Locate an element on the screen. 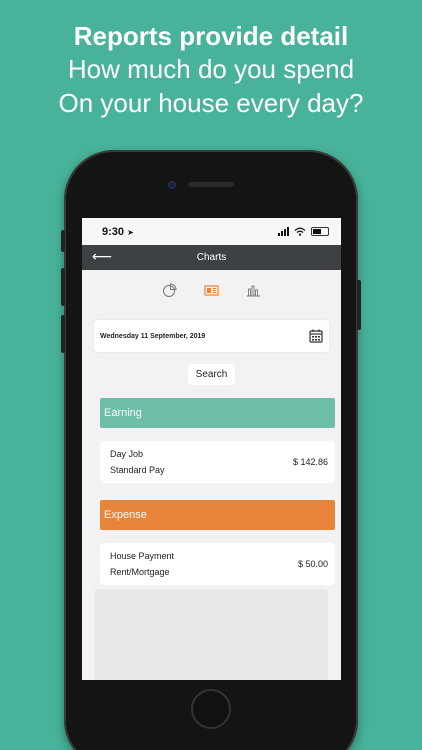 This screenshot has width=422, height=750. chart-type-tabs is located at coordinates (211, 292).